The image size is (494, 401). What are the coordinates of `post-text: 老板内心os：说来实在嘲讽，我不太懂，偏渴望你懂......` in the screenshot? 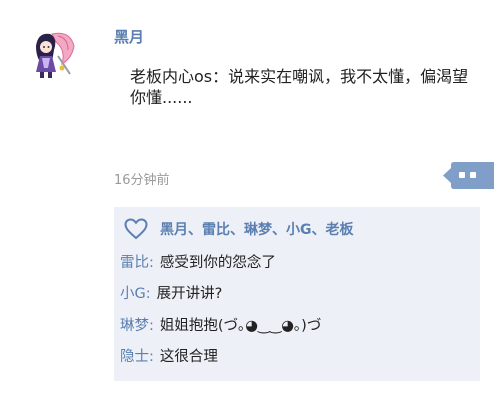 It's located at (299, 87).